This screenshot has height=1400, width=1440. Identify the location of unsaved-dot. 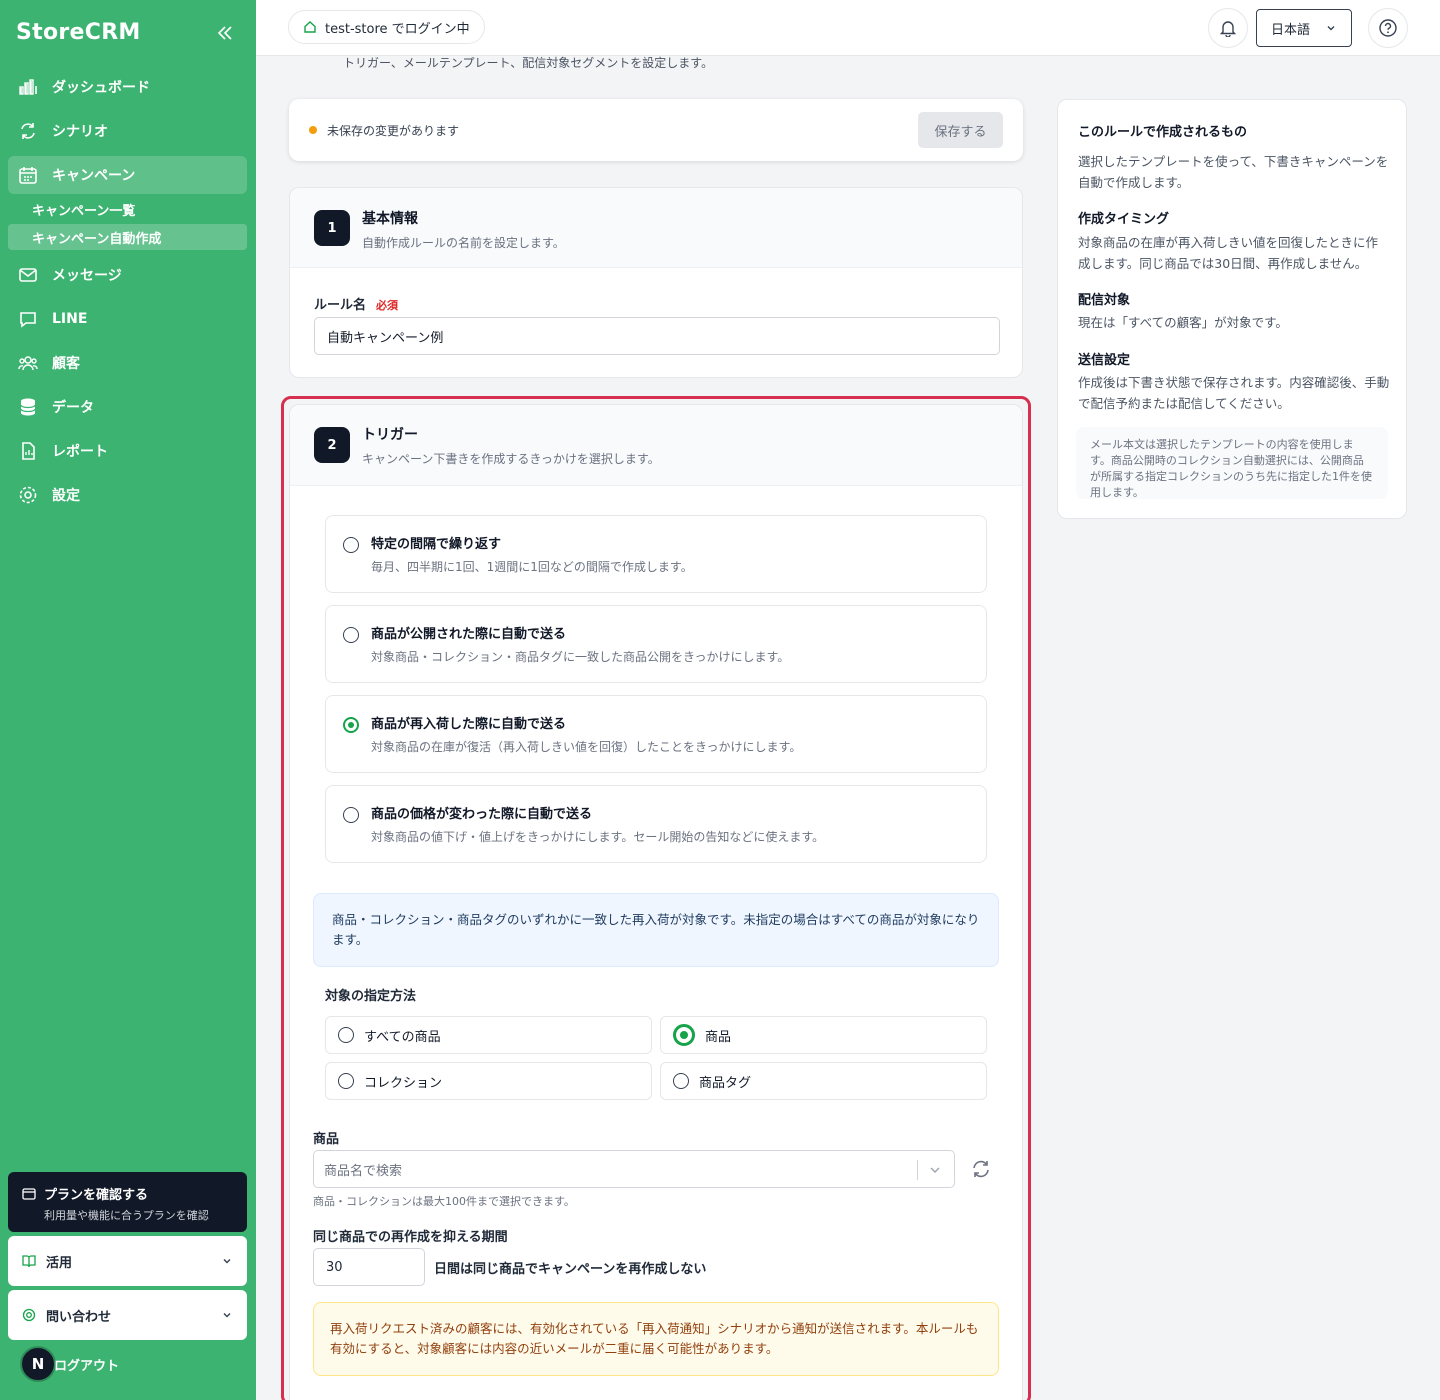
(313, 130).